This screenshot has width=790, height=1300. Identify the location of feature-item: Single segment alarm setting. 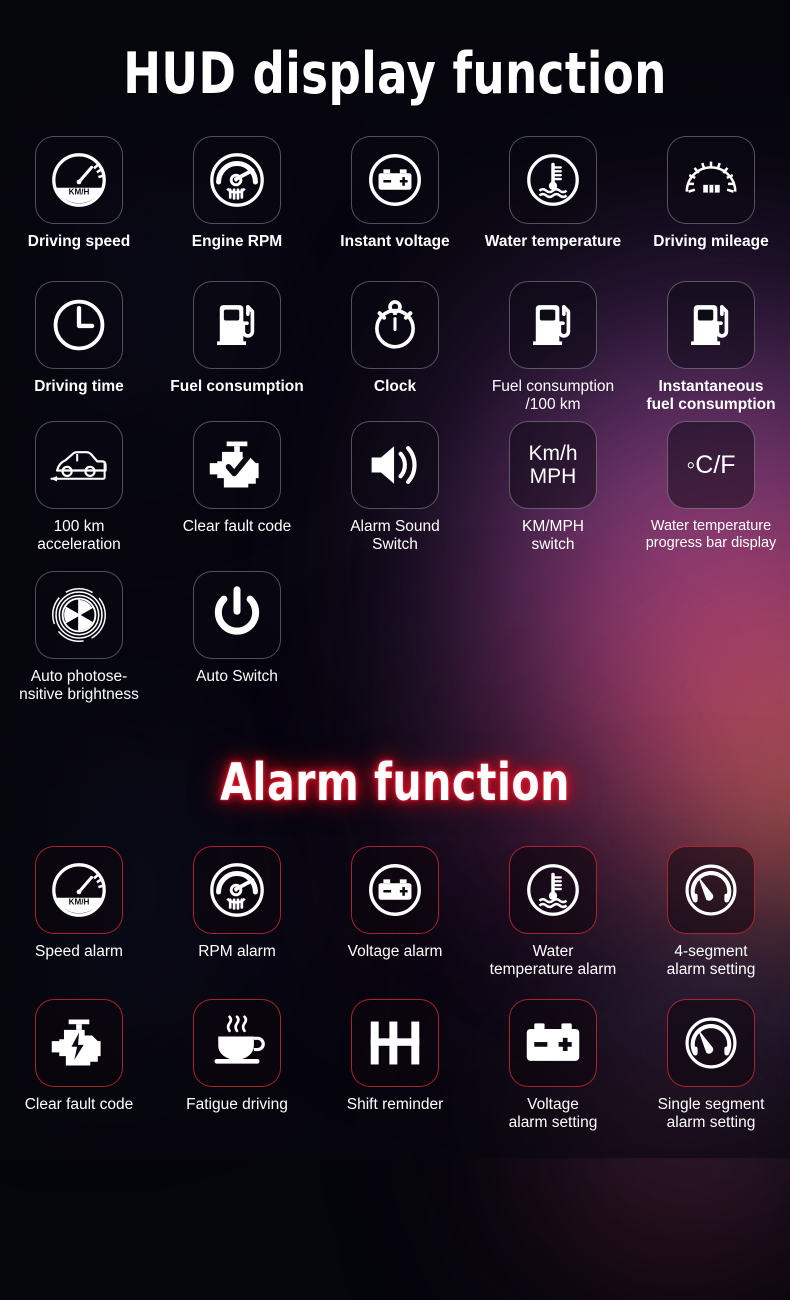
(711, 1065).